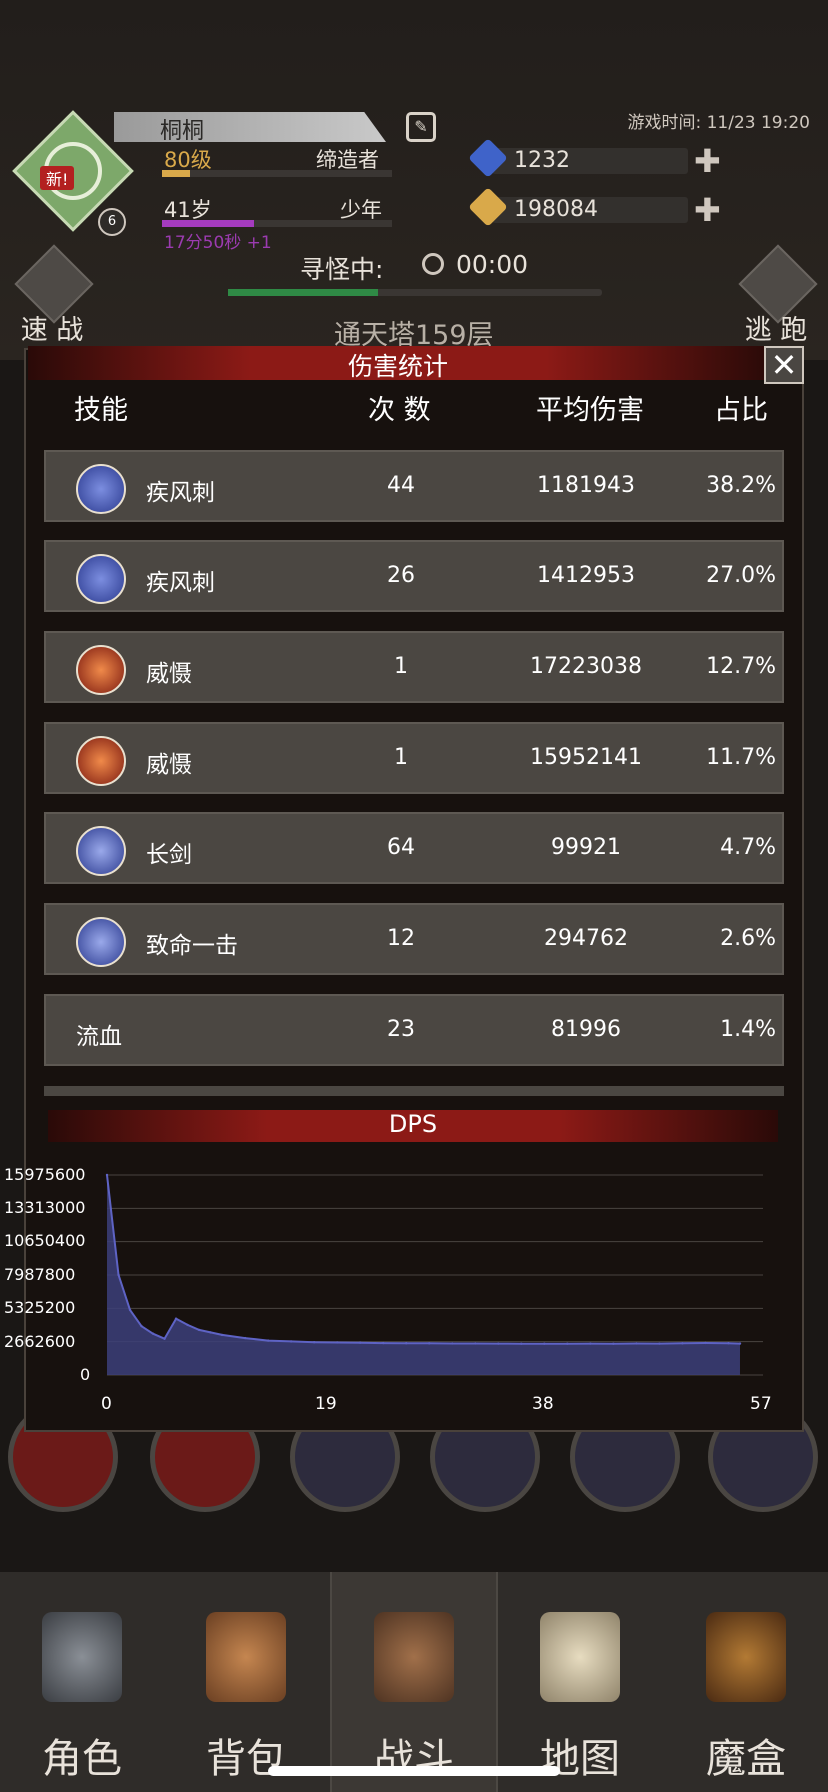 The width and height of the screenshot is (828, 1792). What do you see at coordinates (277, 223) in the screenshot?
I see `age-bar` at bounding box center [277, 223].